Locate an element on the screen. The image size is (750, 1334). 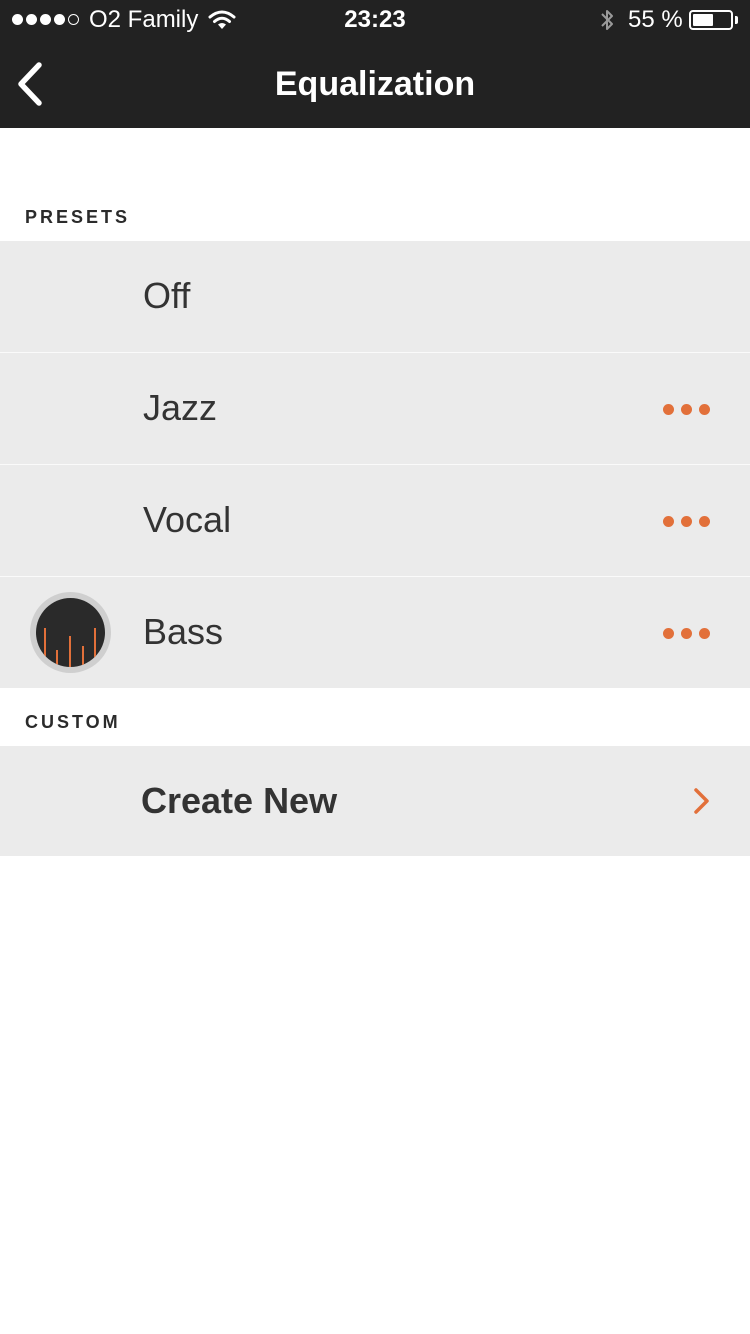
equalizer-icon is located at coordinates (70, 632).